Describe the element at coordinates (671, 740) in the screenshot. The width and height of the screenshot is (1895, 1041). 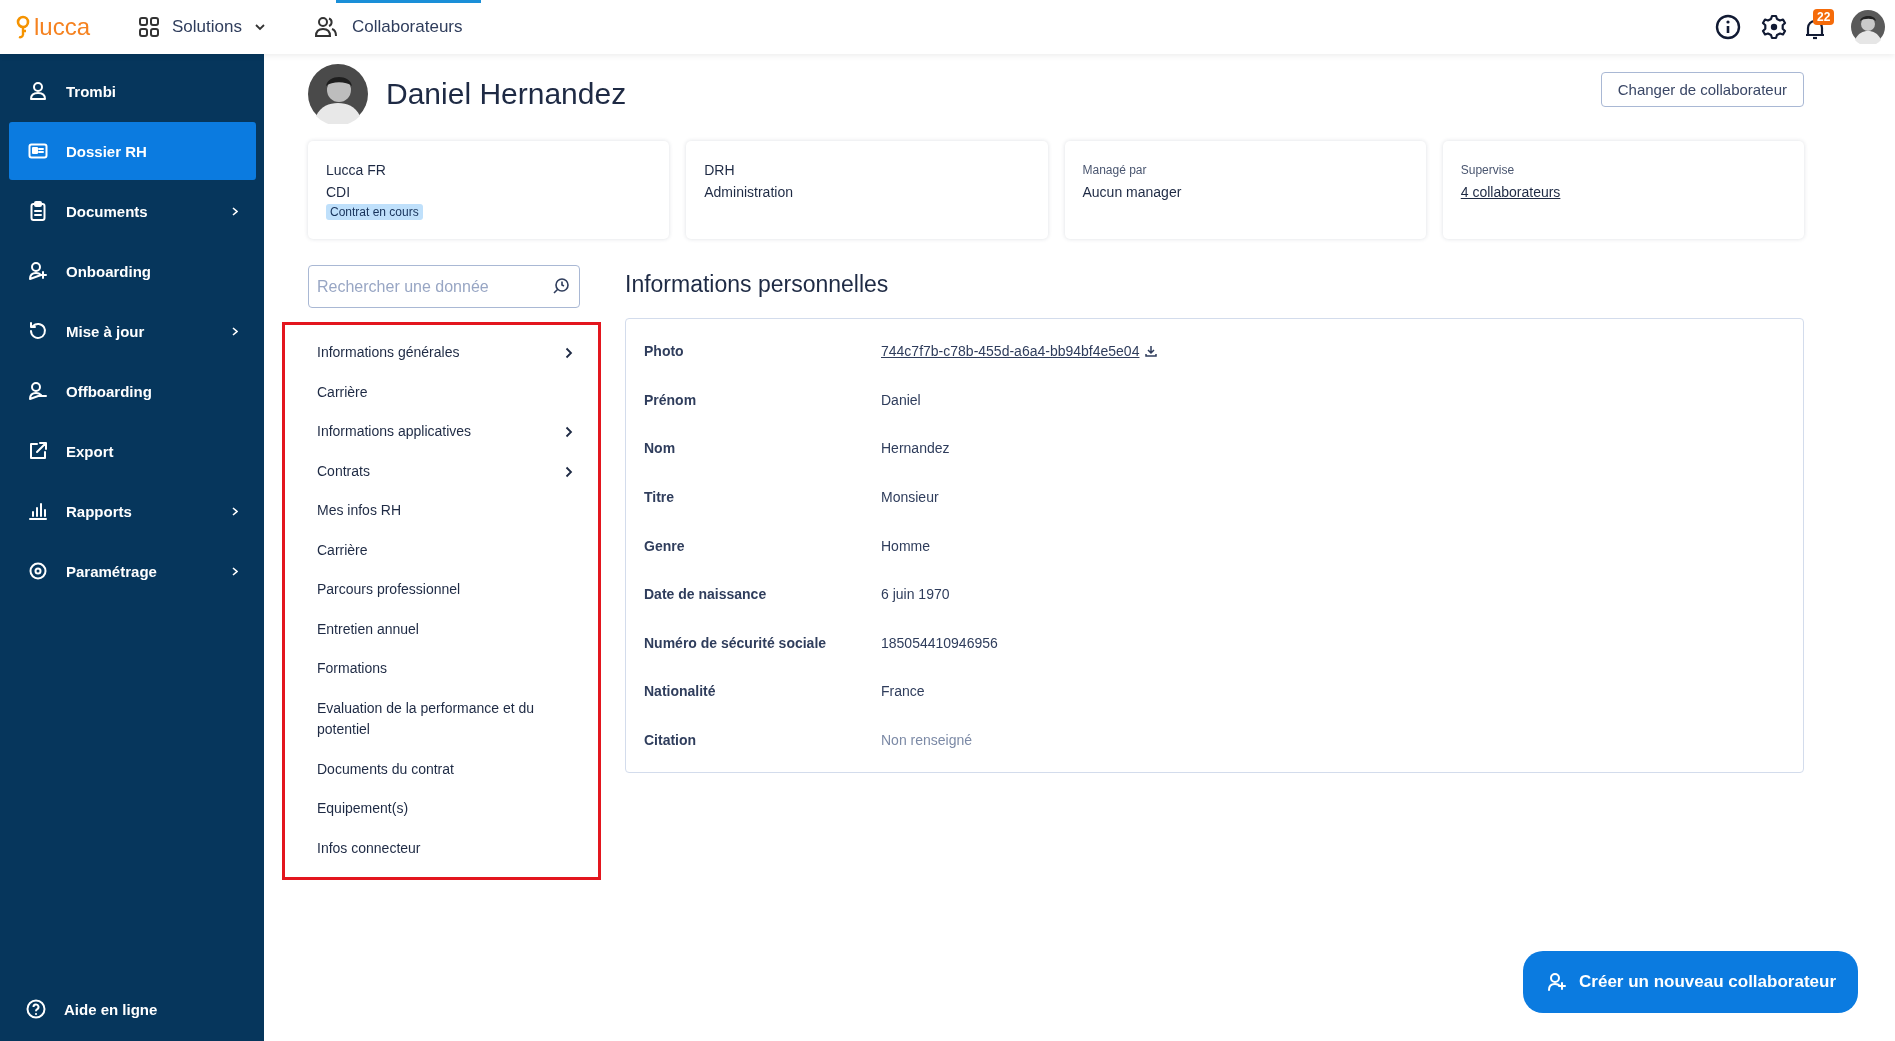
I see `field-label: Citation` at that location.